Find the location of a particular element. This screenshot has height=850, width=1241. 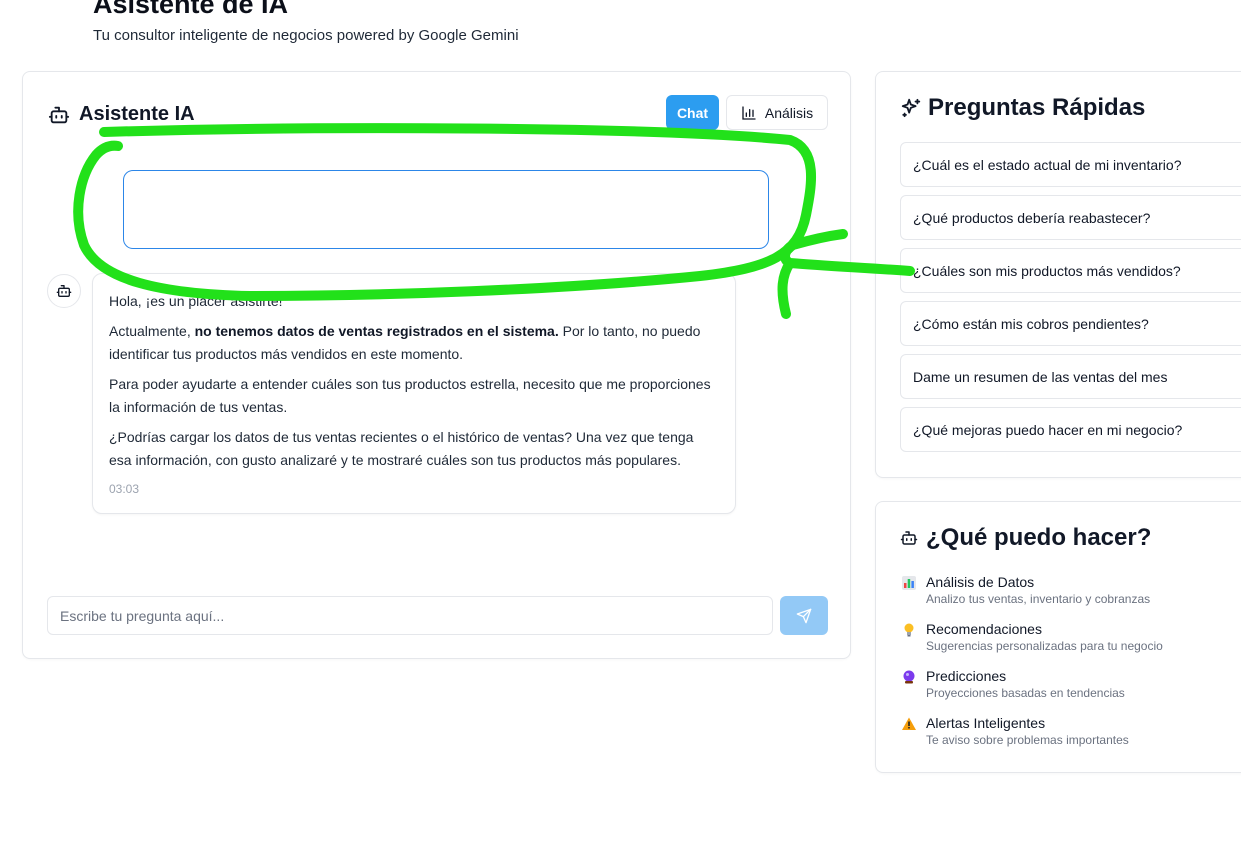

warning-emoji-icon is located at coordinates (909, 723).